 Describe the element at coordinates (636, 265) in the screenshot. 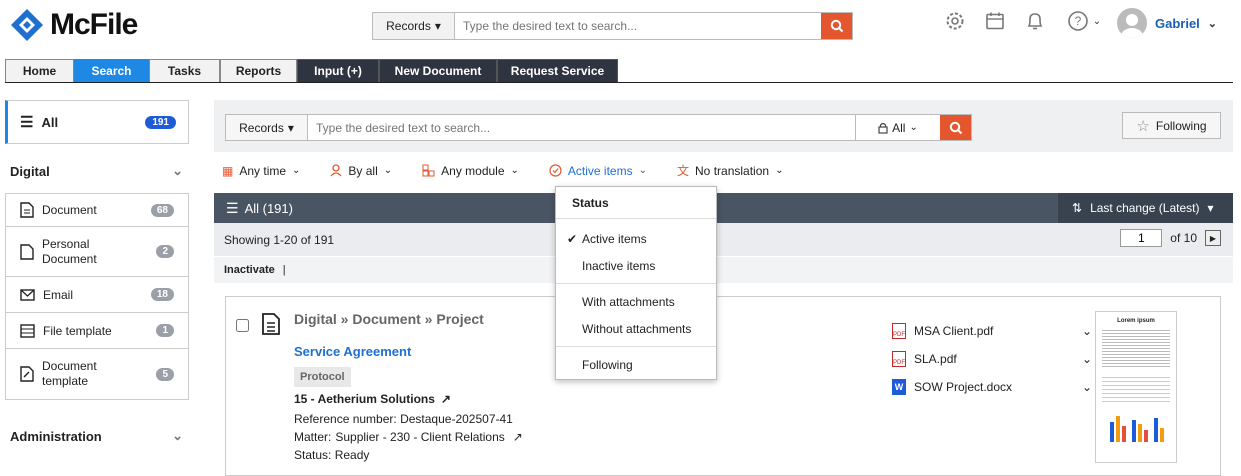

I see `dropdown-item-inactive: Inactive items` at that location.